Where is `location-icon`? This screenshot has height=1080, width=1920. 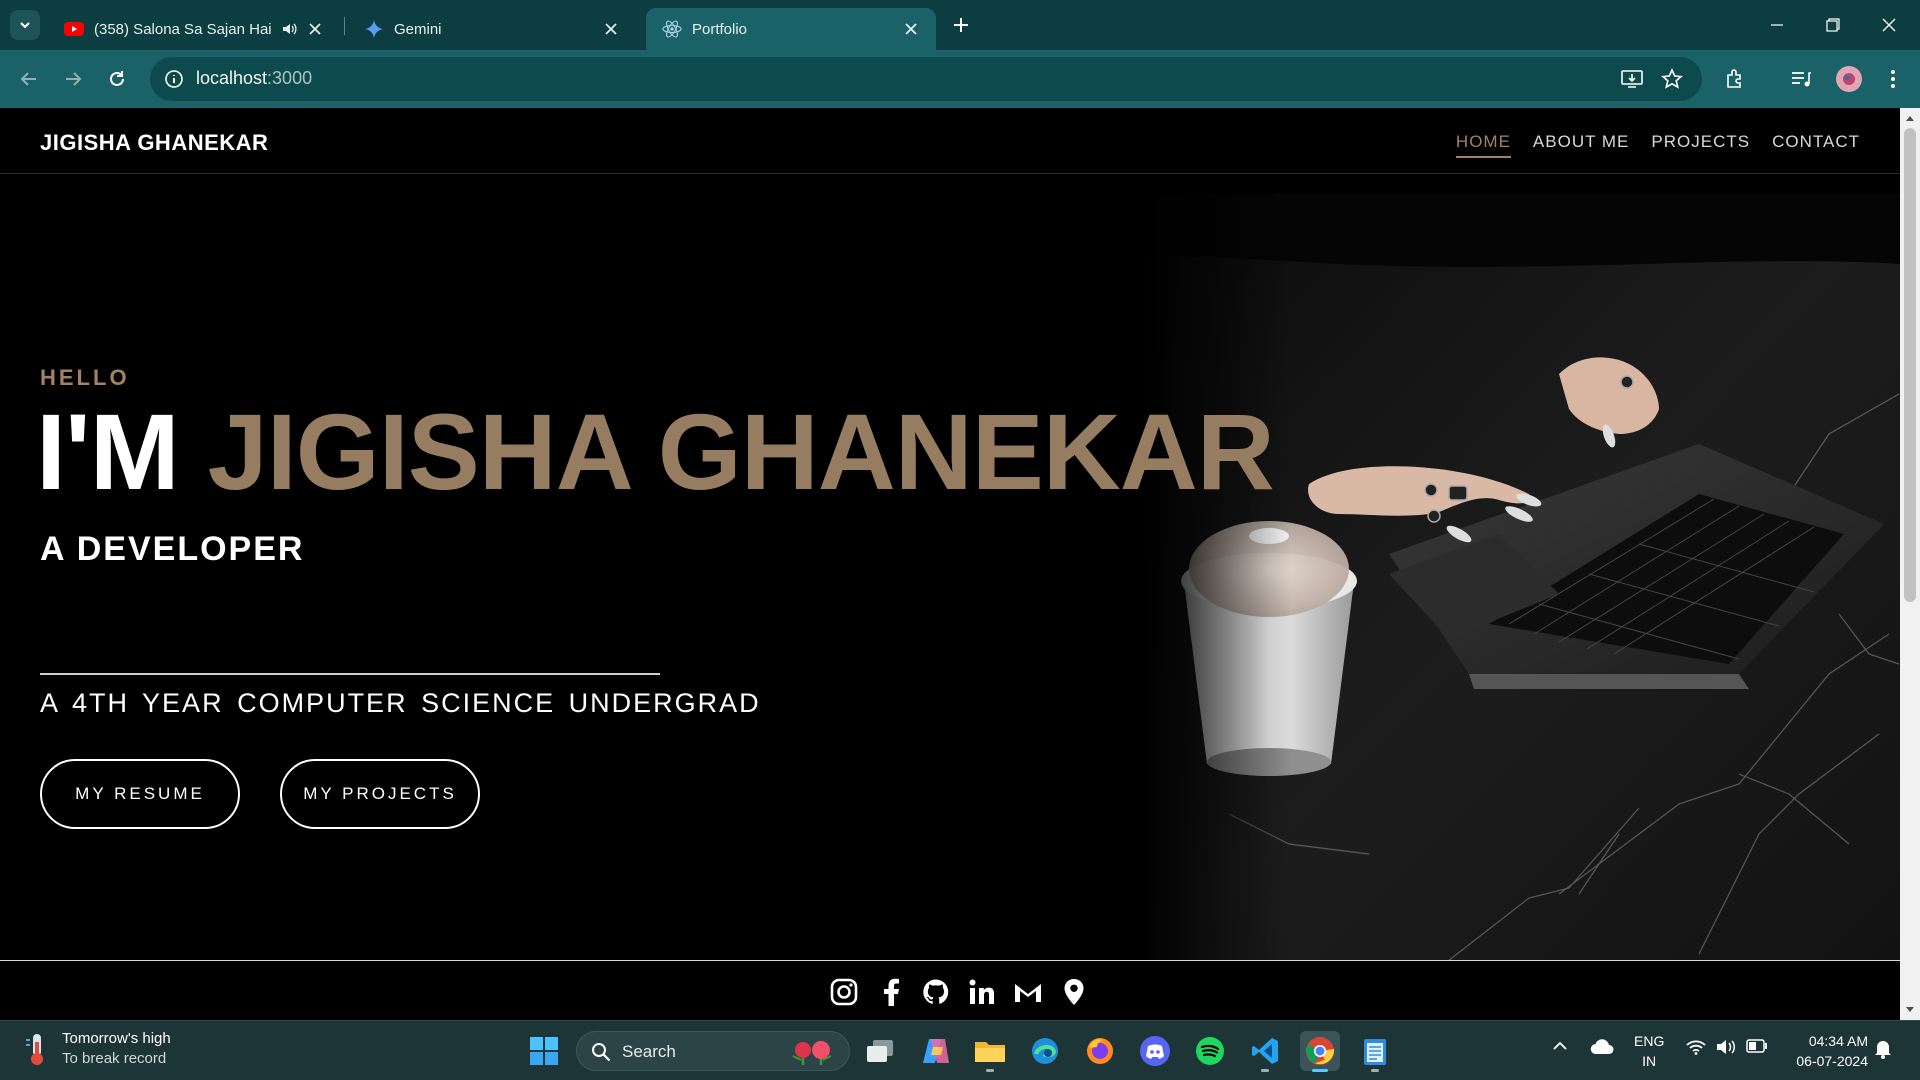
location-icon is located at coordinates (1074, 992).